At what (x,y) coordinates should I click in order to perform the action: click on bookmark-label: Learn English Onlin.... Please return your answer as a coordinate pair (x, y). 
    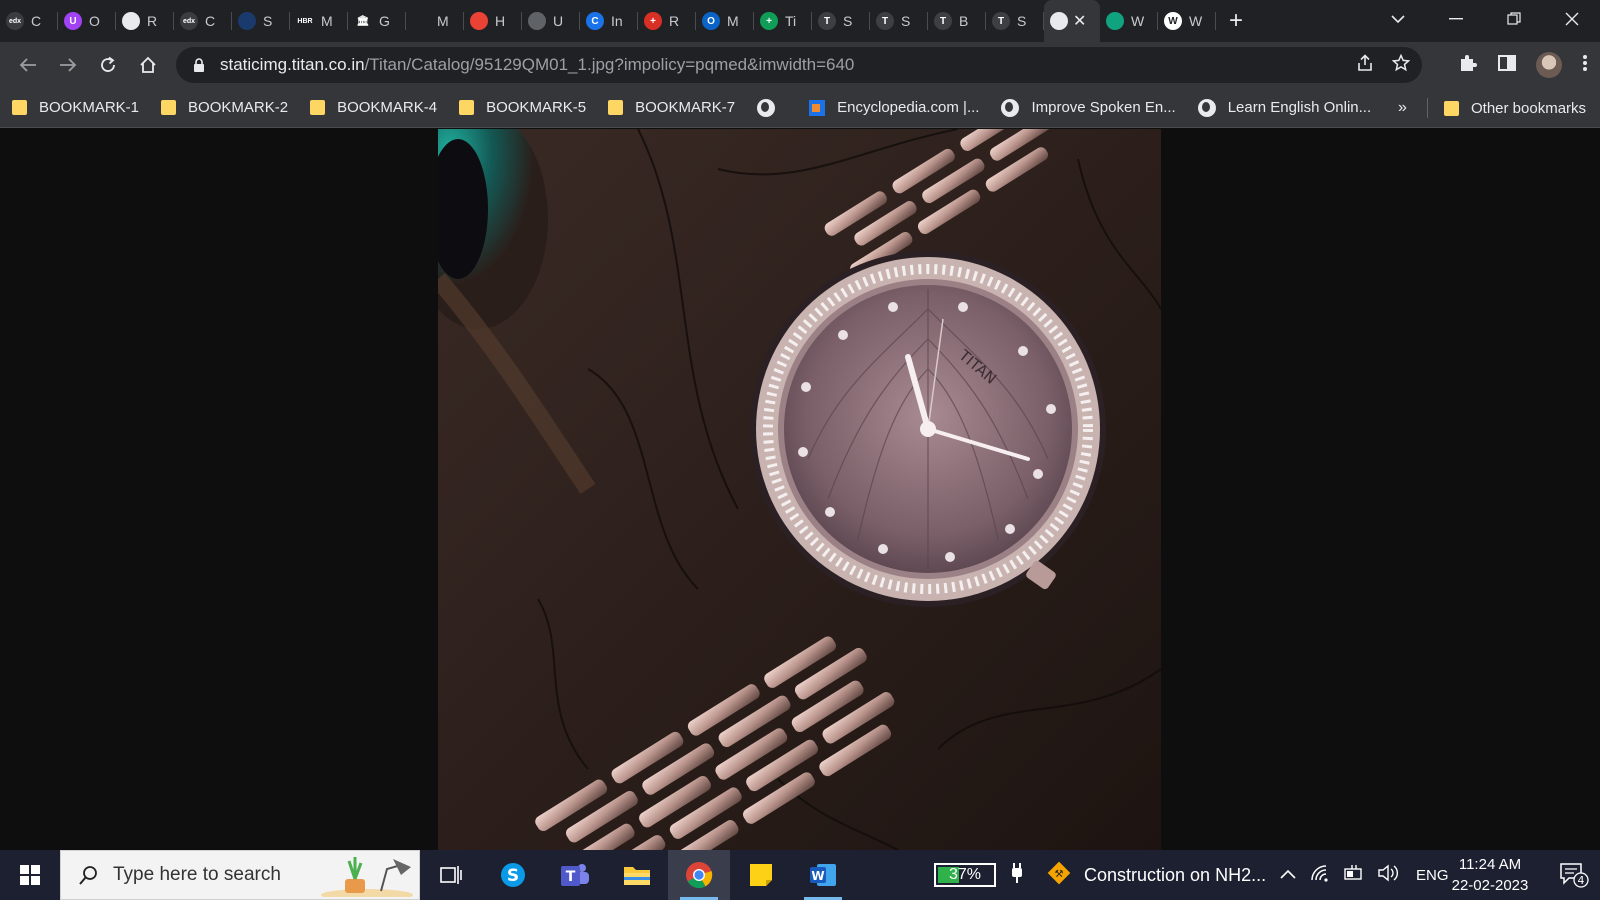
    Looking at the image, I should click on (1299, 107).